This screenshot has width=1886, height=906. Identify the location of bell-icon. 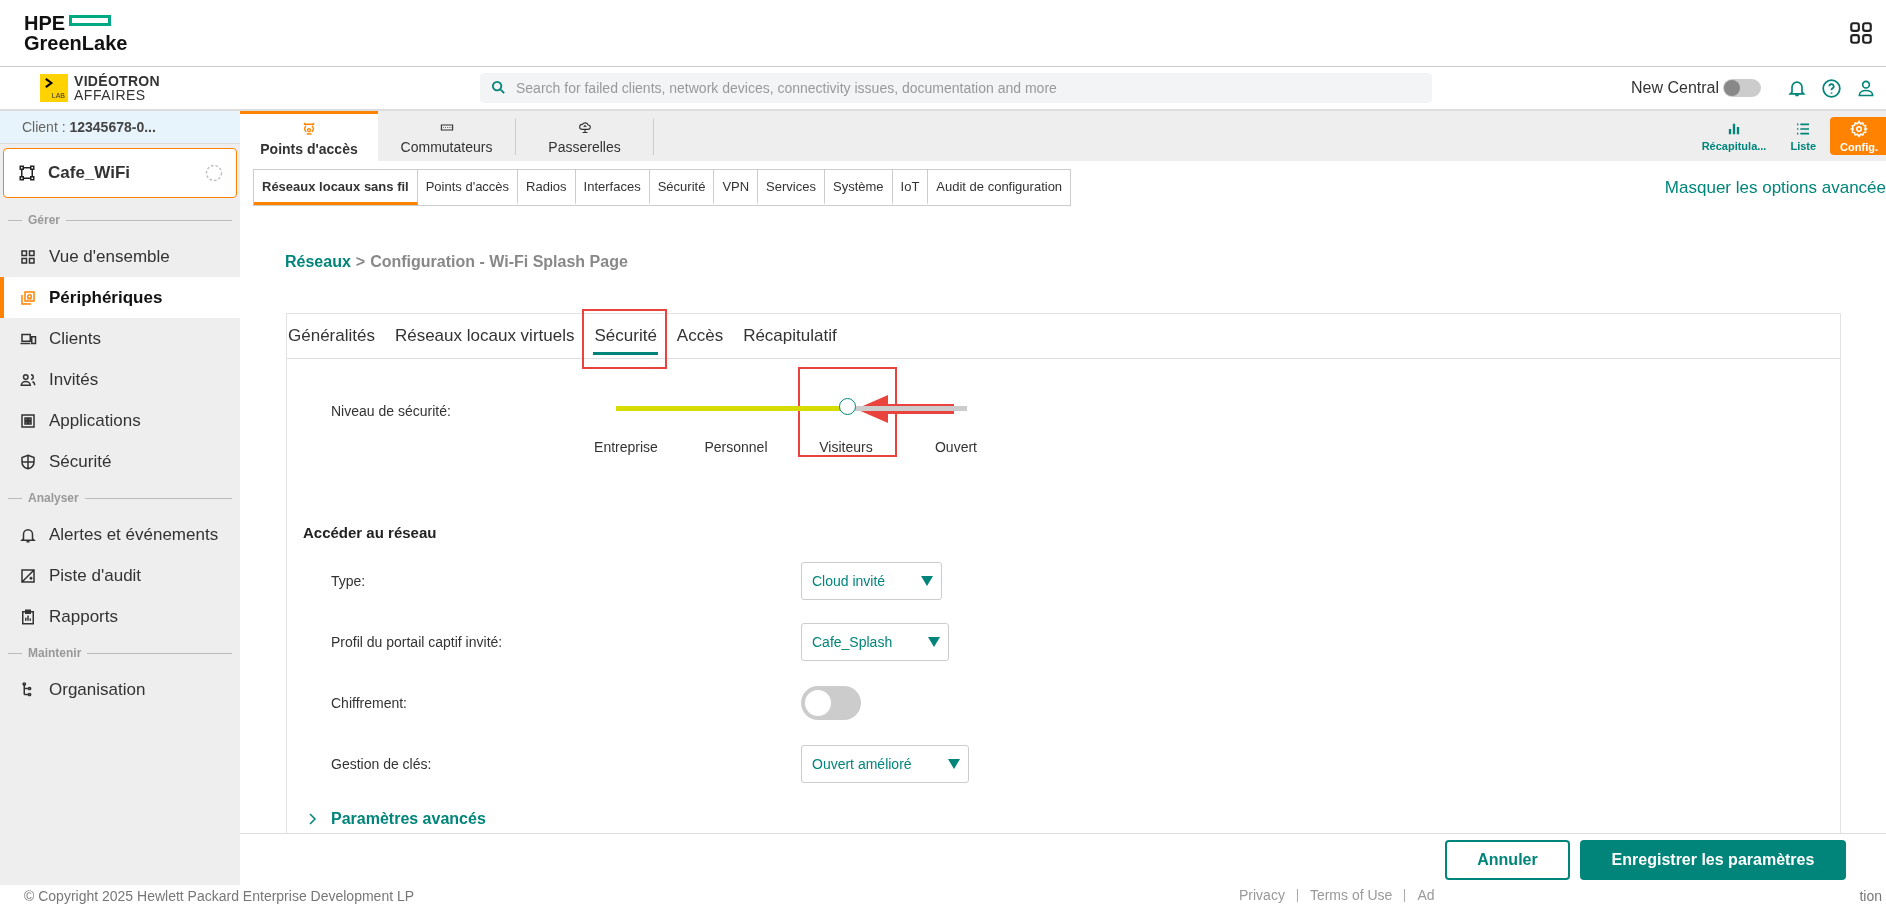
(1797, 88).